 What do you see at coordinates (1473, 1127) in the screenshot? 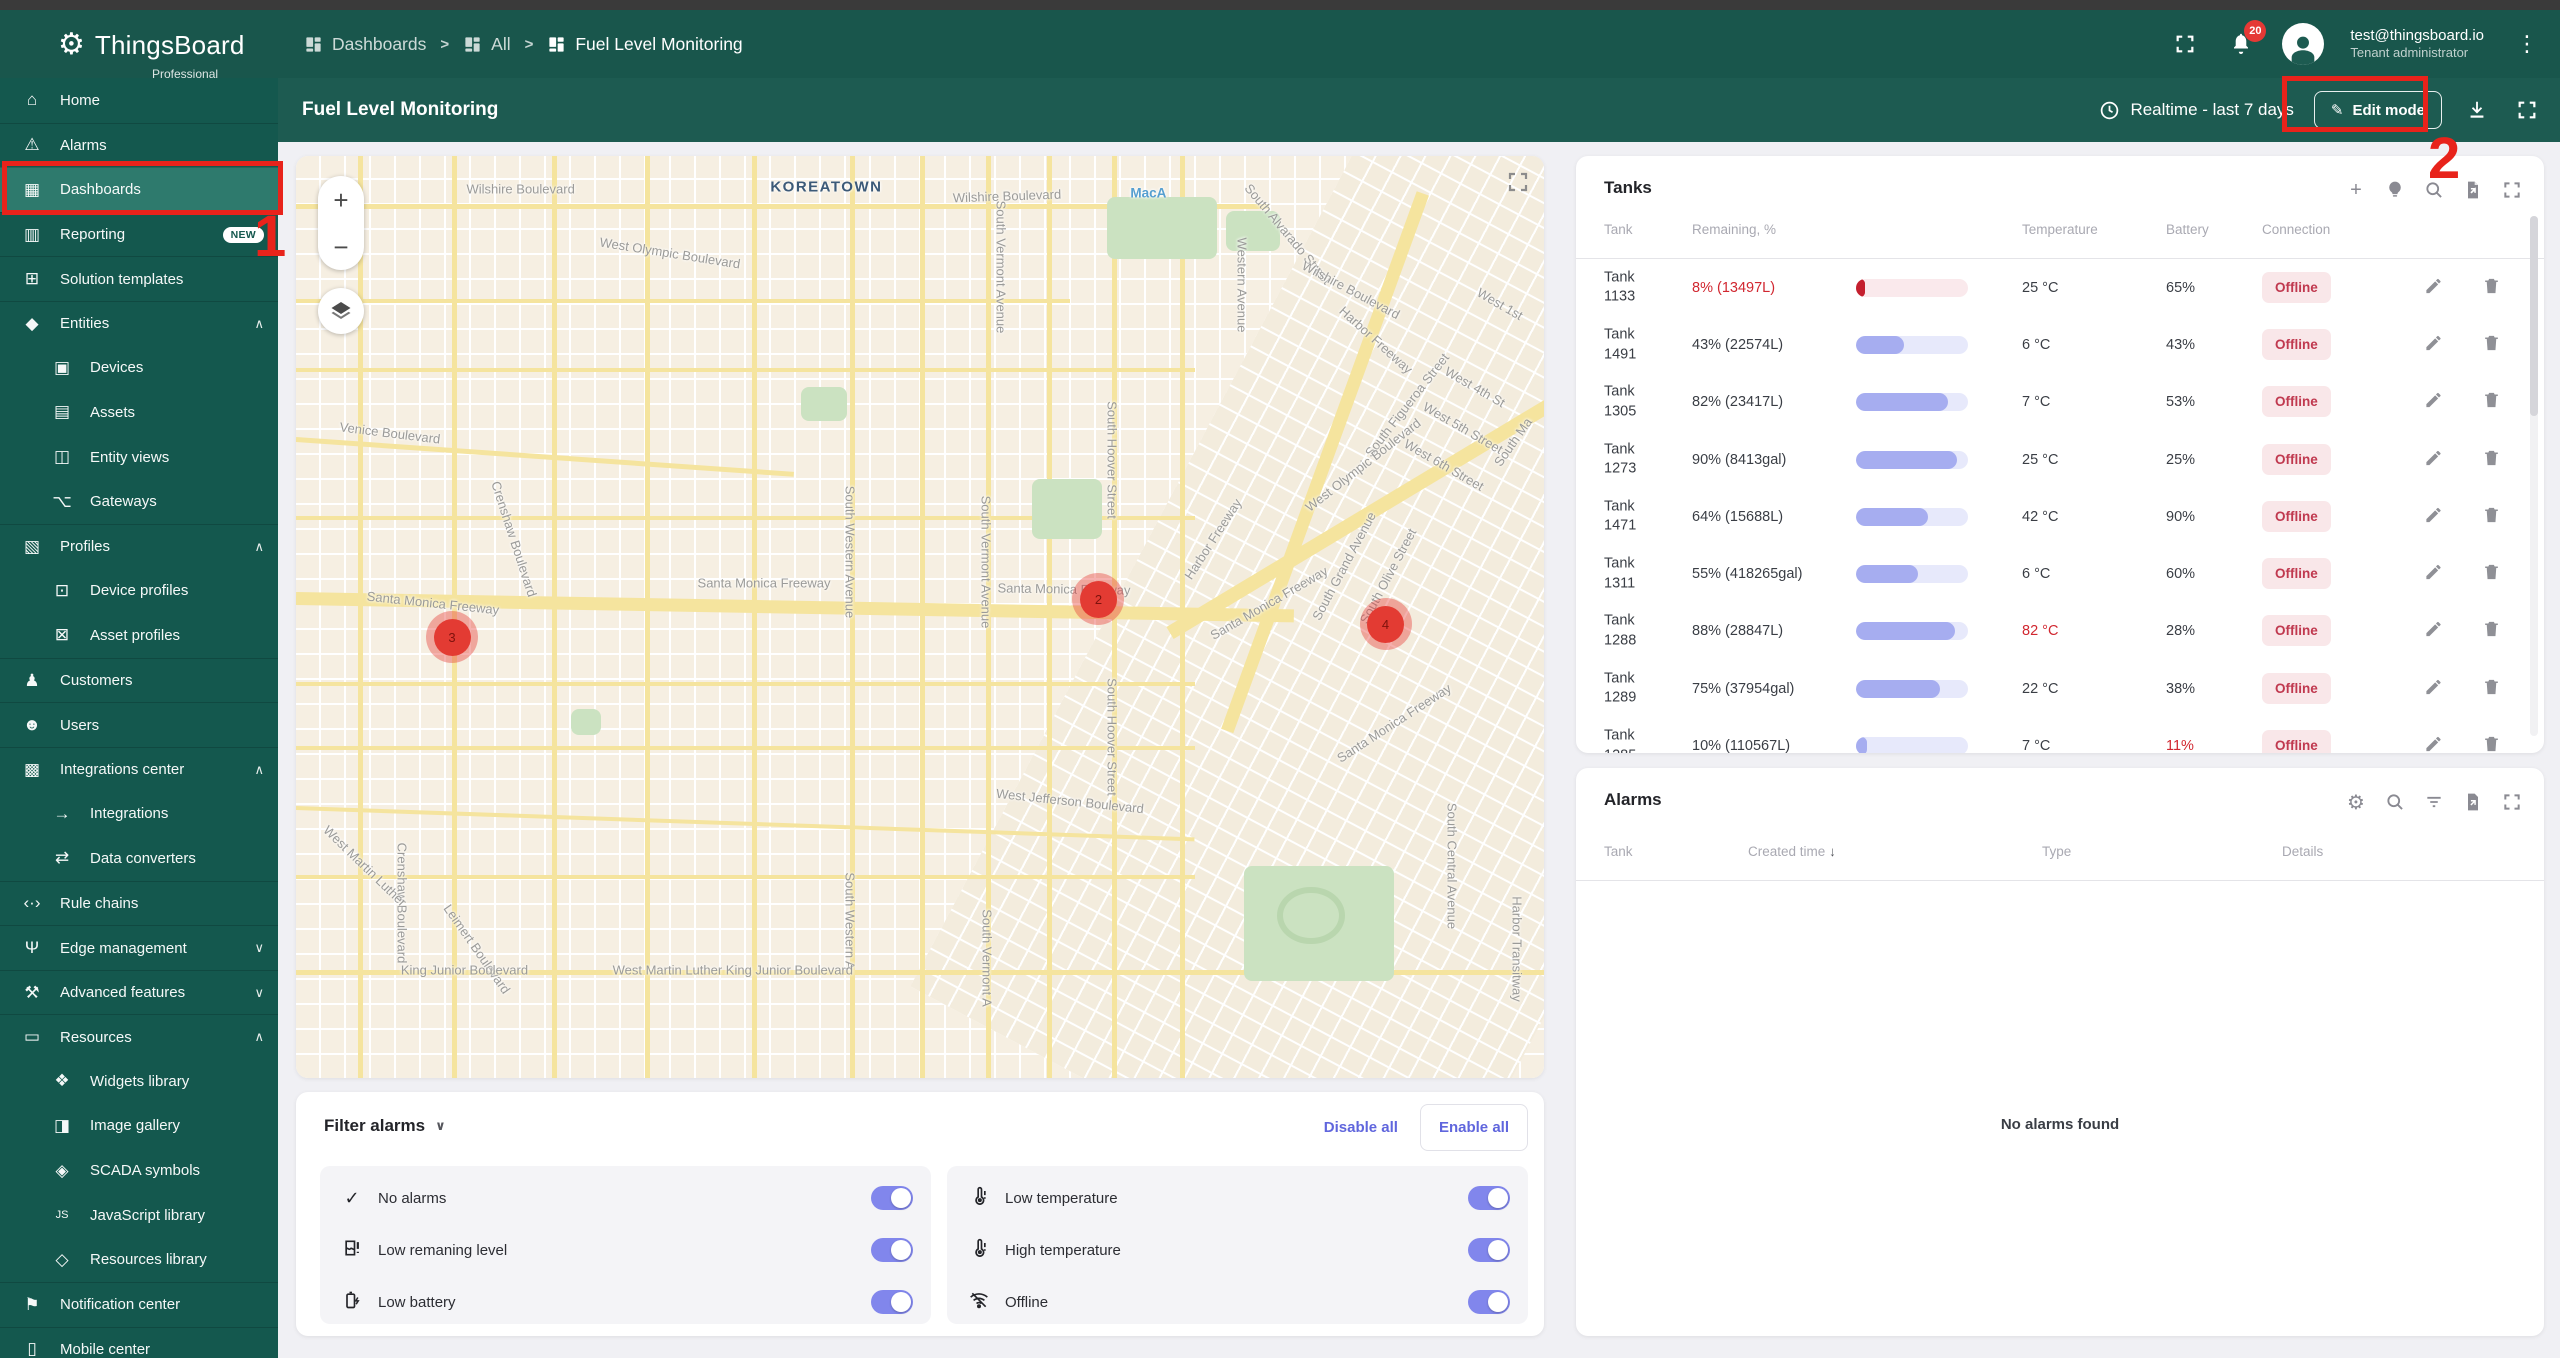
I see `enable-all-button: Enable all` at bounding box center [1473, 1127].